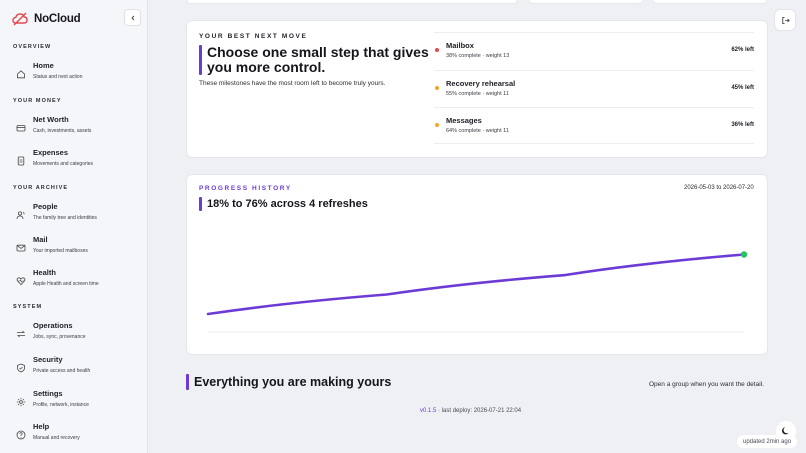 Image resolution: width=806 pixels, height=453 pixels. I want to click on footer-accent-bar, so click(187, 382).